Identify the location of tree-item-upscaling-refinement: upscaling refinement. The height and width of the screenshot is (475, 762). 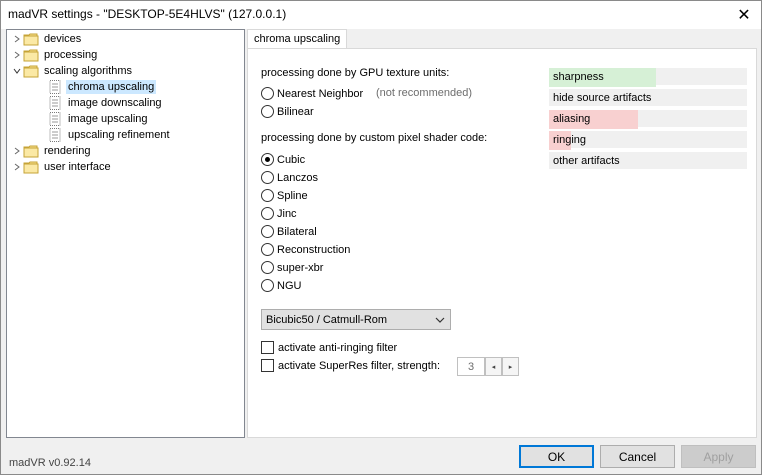
(109, 135).